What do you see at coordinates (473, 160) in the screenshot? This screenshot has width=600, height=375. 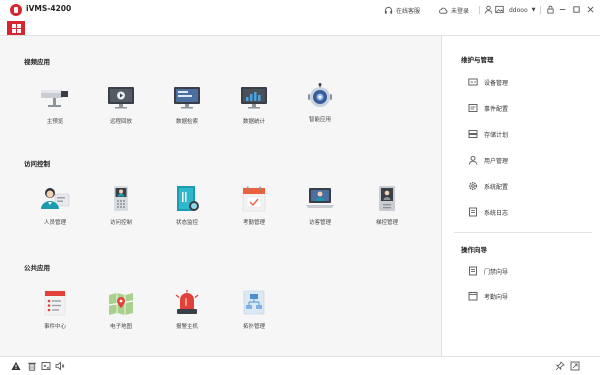 I see `user-icon` at bounding box center [473, 160].